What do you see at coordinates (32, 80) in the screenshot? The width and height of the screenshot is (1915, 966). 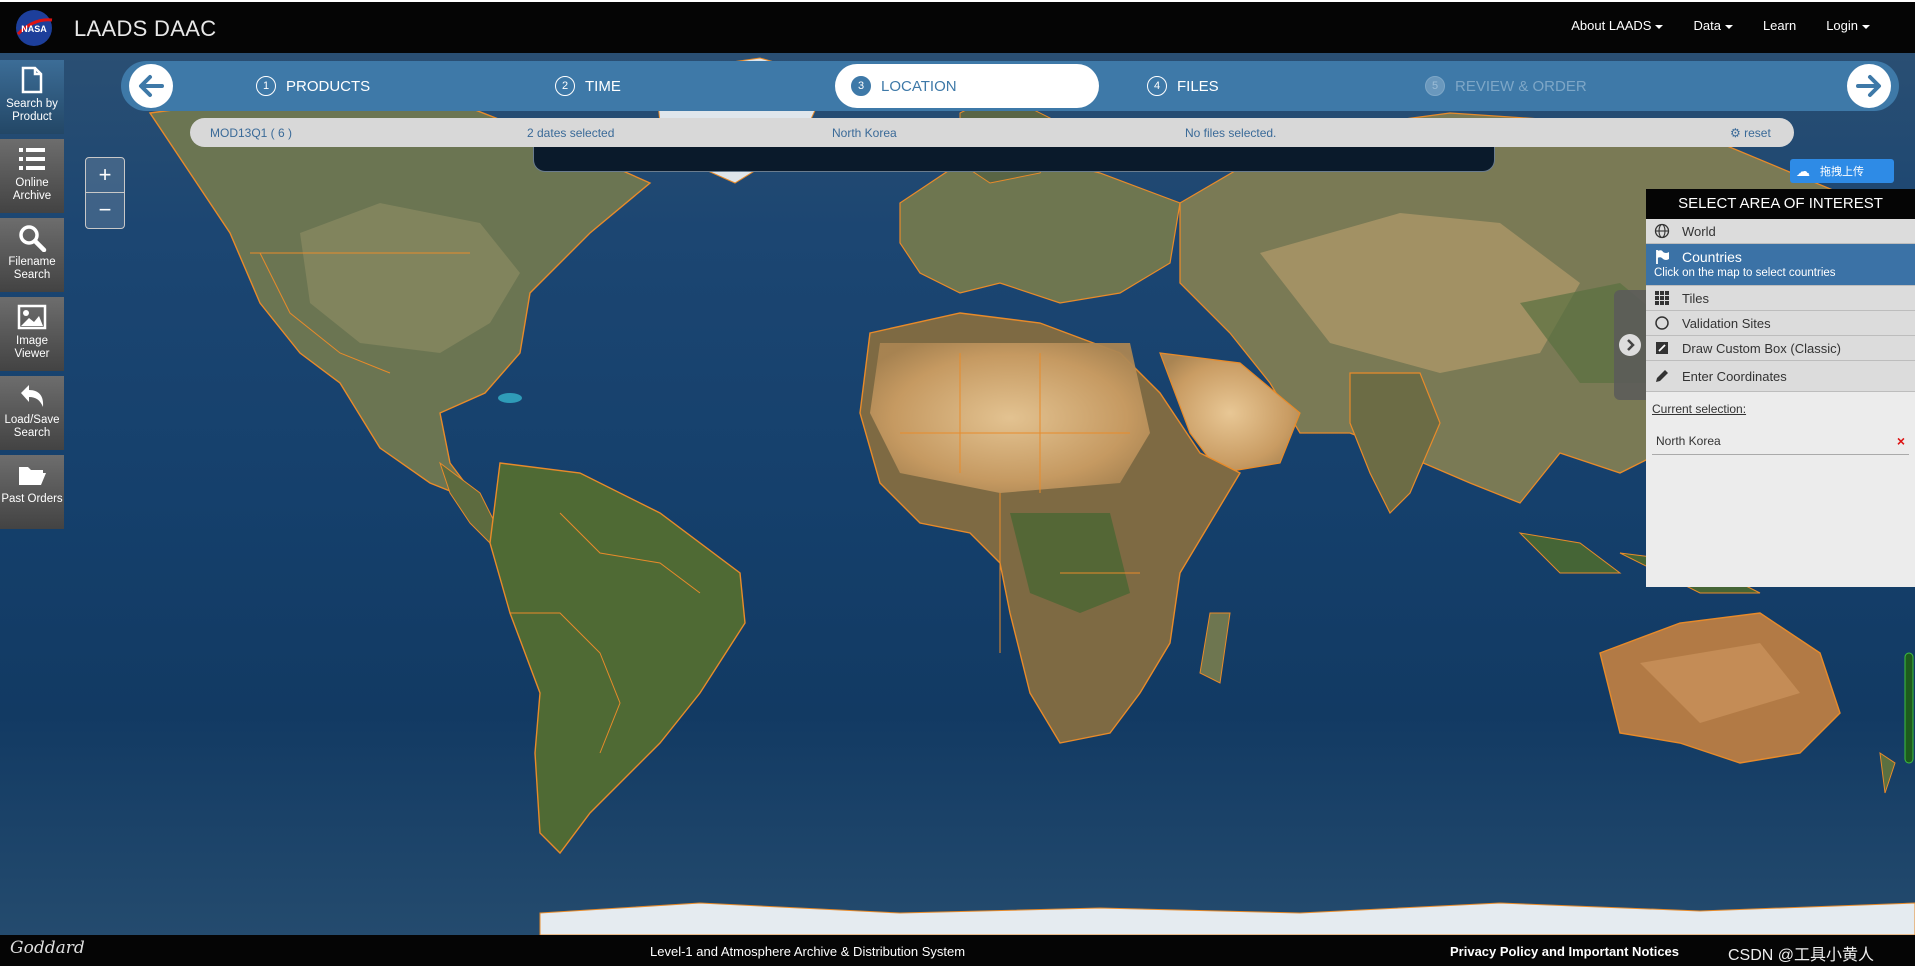 I see `document-icon` at bounding box center [32, 80].